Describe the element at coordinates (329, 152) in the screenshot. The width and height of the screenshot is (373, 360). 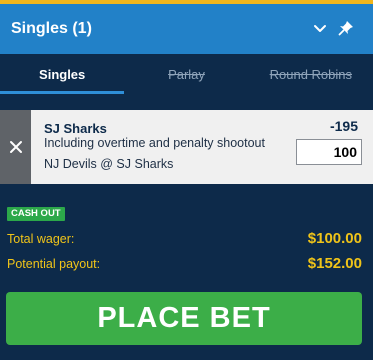
I see `wager-input` at that location.